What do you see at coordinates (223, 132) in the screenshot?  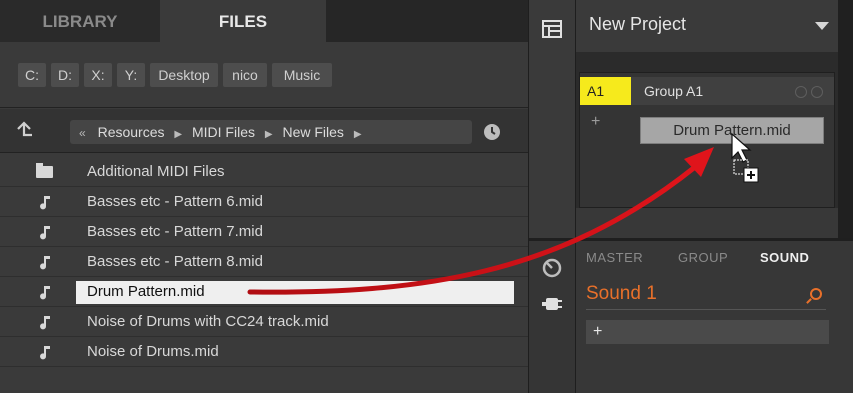 I see `breadcrumb-item: MIDI Files` at bounding box center [223, 132].